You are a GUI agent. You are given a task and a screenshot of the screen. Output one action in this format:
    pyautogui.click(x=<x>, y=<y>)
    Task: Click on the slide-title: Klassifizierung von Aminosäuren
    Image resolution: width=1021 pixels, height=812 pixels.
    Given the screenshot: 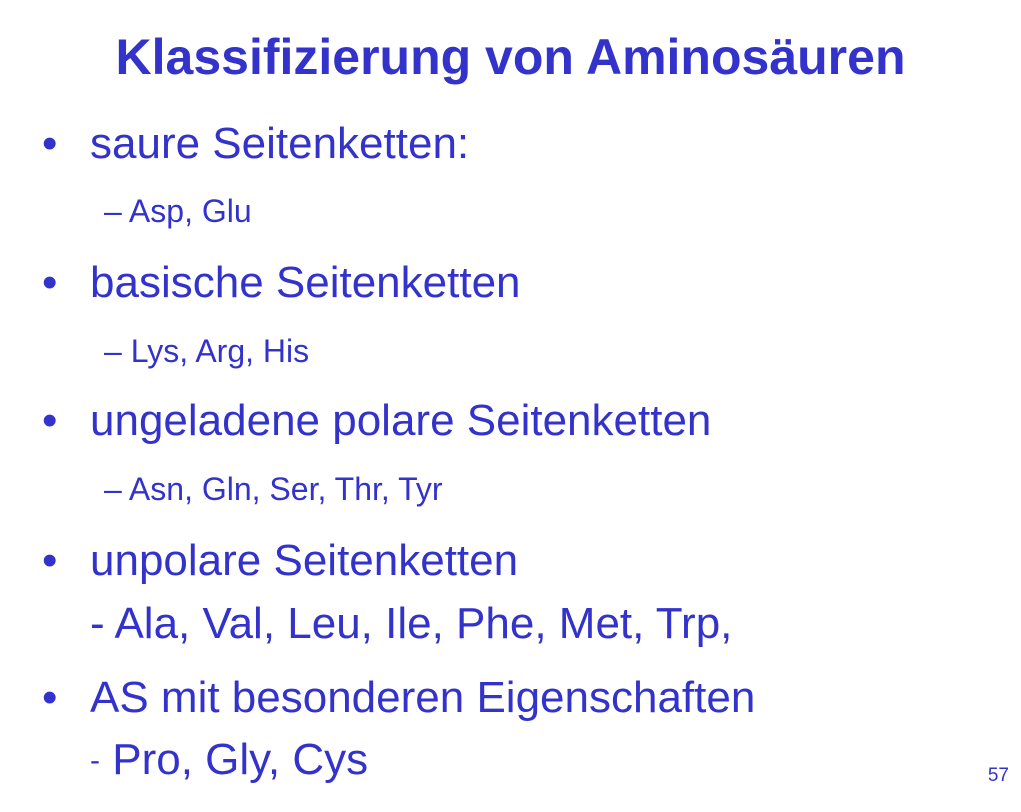 What is the action you would take?
    pyautogui.click(x=510, y=57)
    